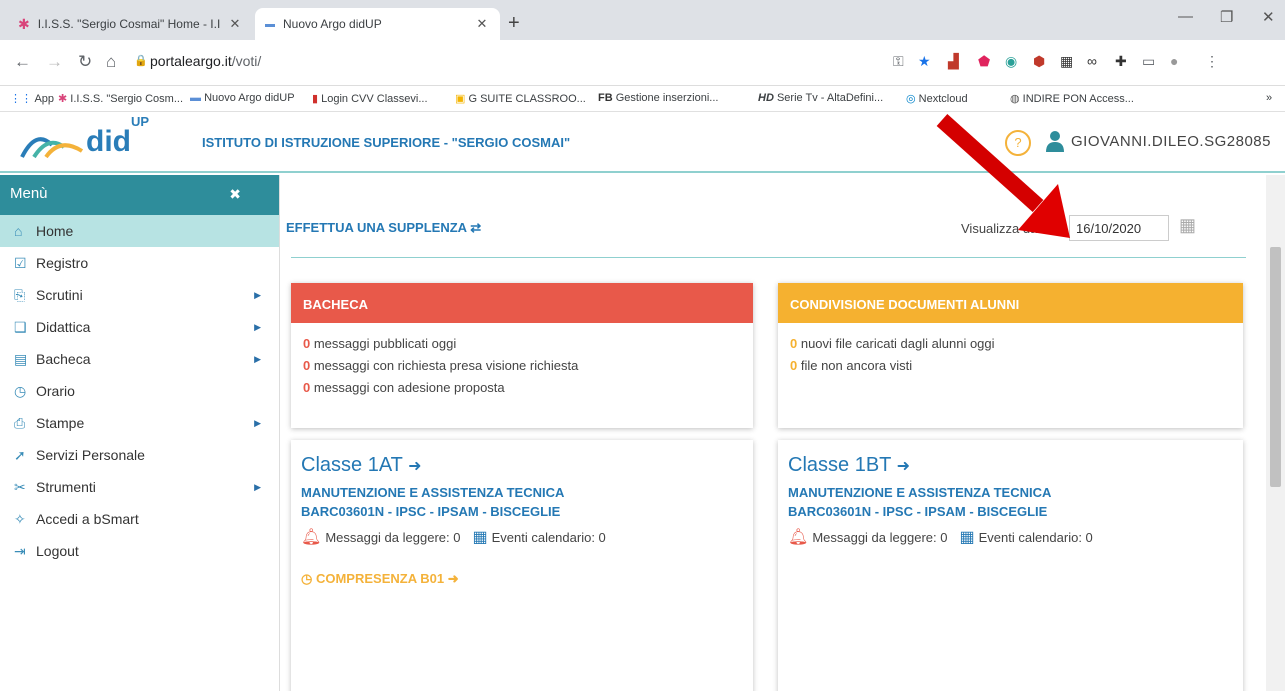  What do you see at coordinates (460, 99) in the screenshot?
I see `classroom-icon: ▣` at bounding box center [460, 99].